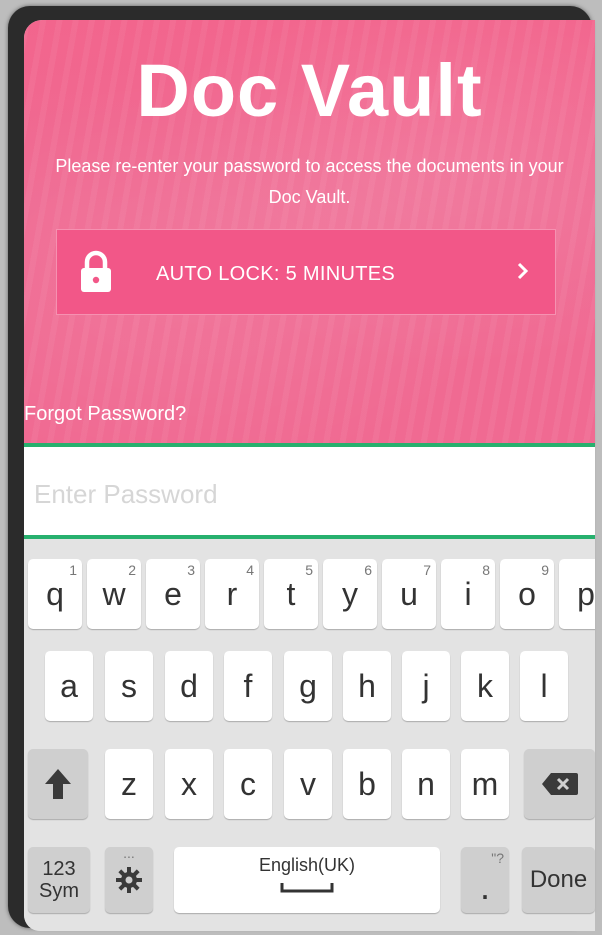 Image resolution: width=602 pixels, height=935 pixels. I want to click on key-s: s, so click(129, 686).